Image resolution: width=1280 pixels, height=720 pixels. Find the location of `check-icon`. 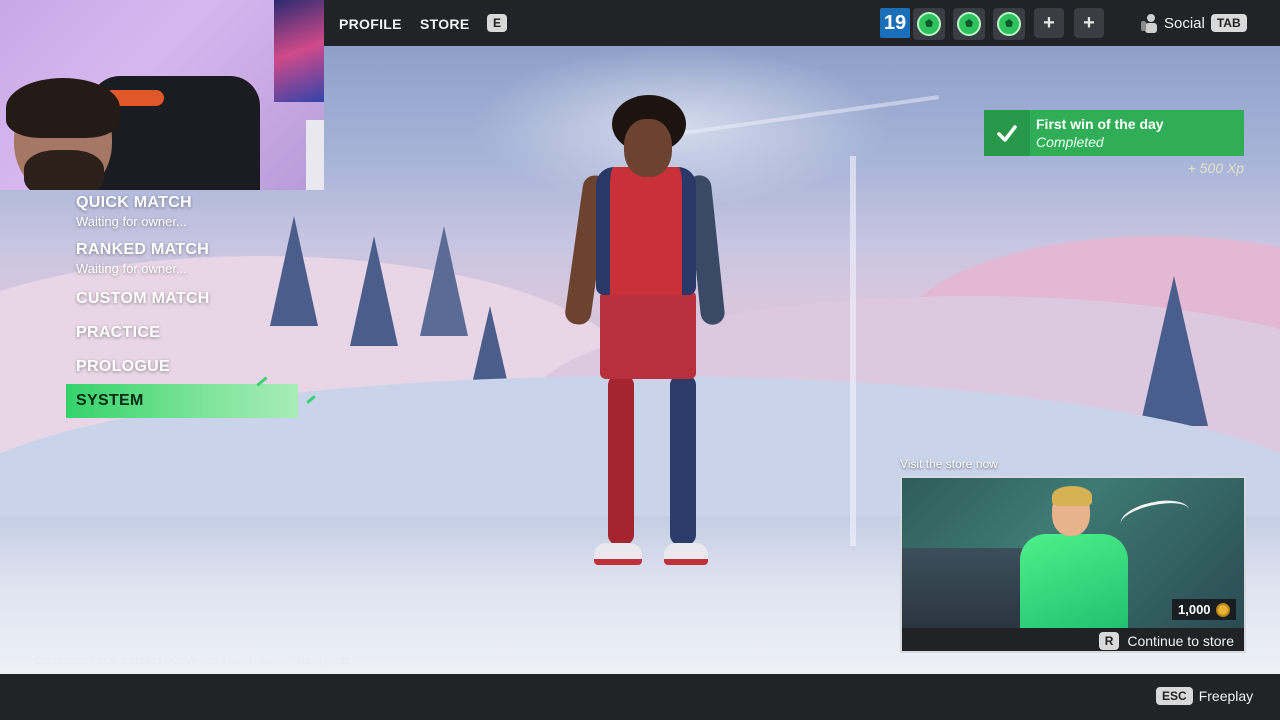

check-icon is located at coordinates (1007, 133).